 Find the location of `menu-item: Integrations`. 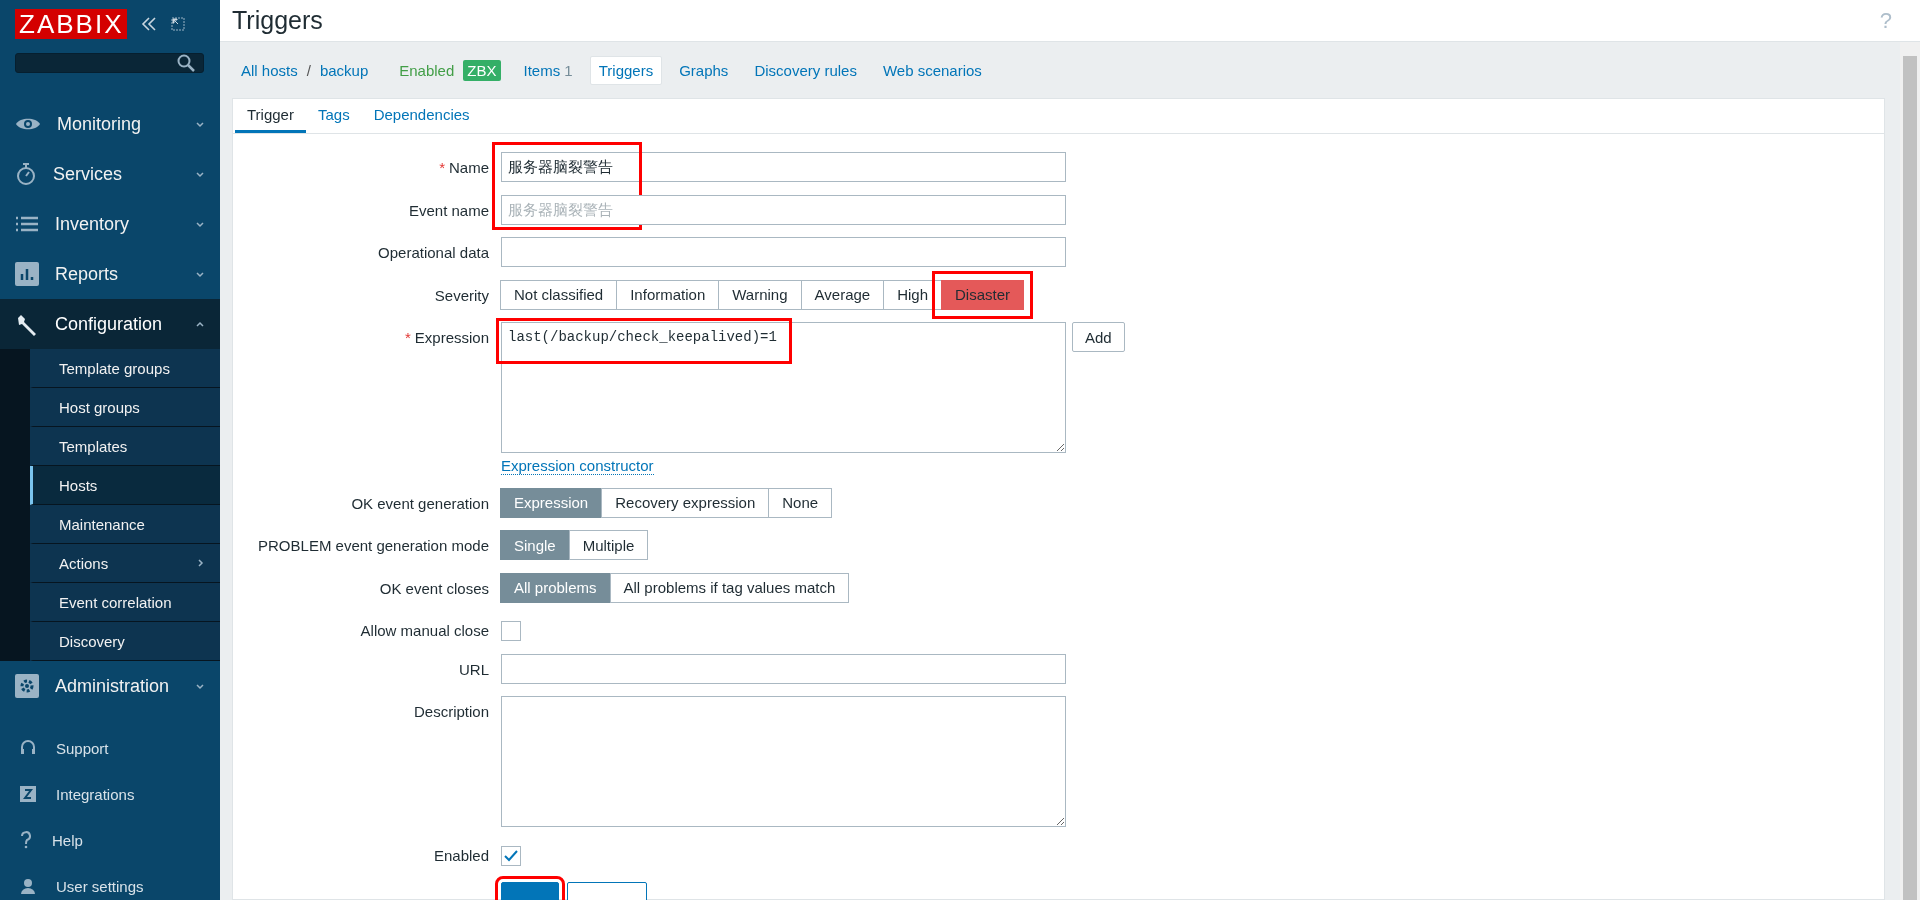

menu-item: Integrations is located at coordinates (110, 794).